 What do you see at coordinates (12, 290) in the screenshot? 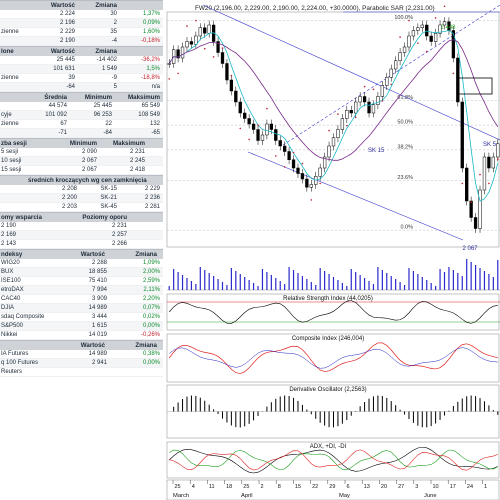
I see `indices-cell: etroDAX` at bounding box center [12, 290].